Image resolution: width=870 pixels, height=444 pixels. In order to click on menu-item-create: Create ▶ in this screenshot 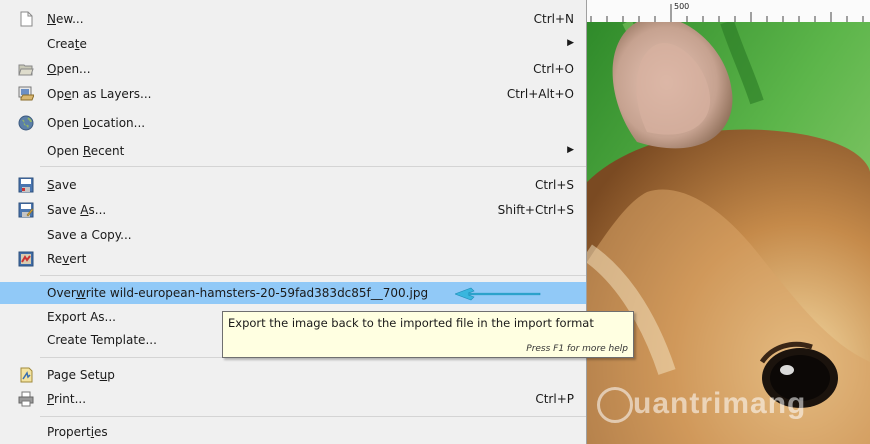, I will do `click(293, 44)`.